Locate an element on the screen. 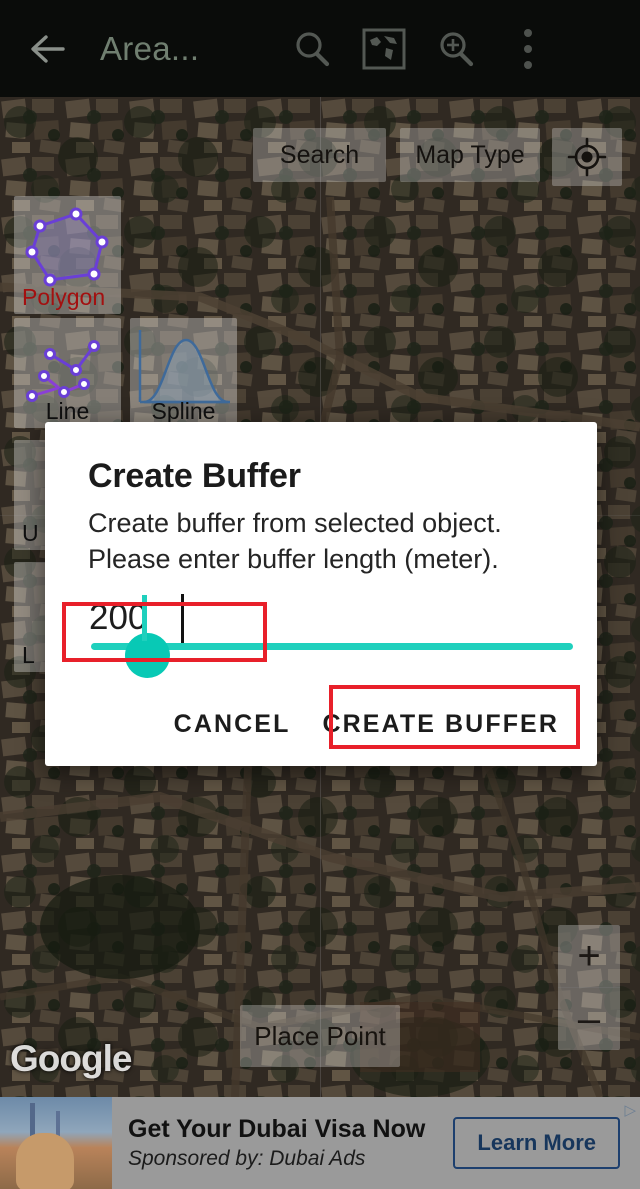 The image size is (640, 1189). map-search-button: Search is located at coordinates (319, 155).